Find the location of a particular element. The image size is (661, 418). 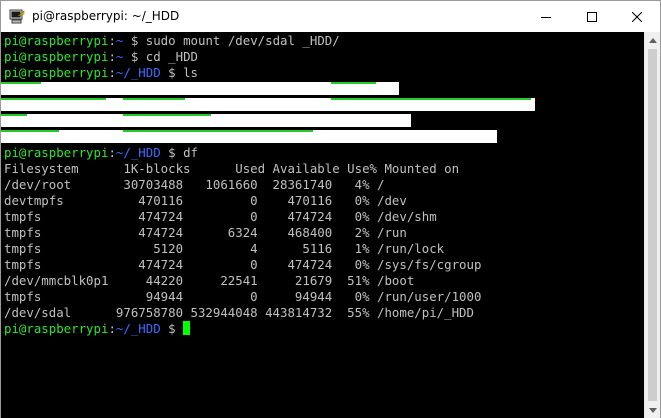

terminal-line-df: pi@raspberrypi:~/_HDD $ df is located at coordinates (101, 153).